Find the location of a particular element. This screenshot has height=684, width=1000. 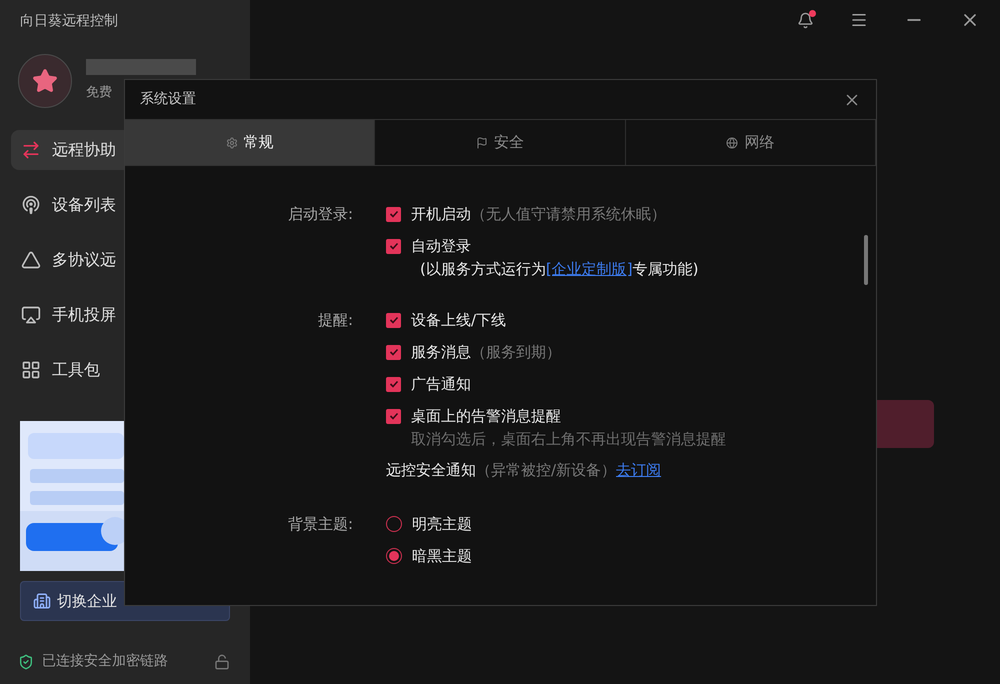

option-label: 广告通知 is located at coordinates (441, 384).